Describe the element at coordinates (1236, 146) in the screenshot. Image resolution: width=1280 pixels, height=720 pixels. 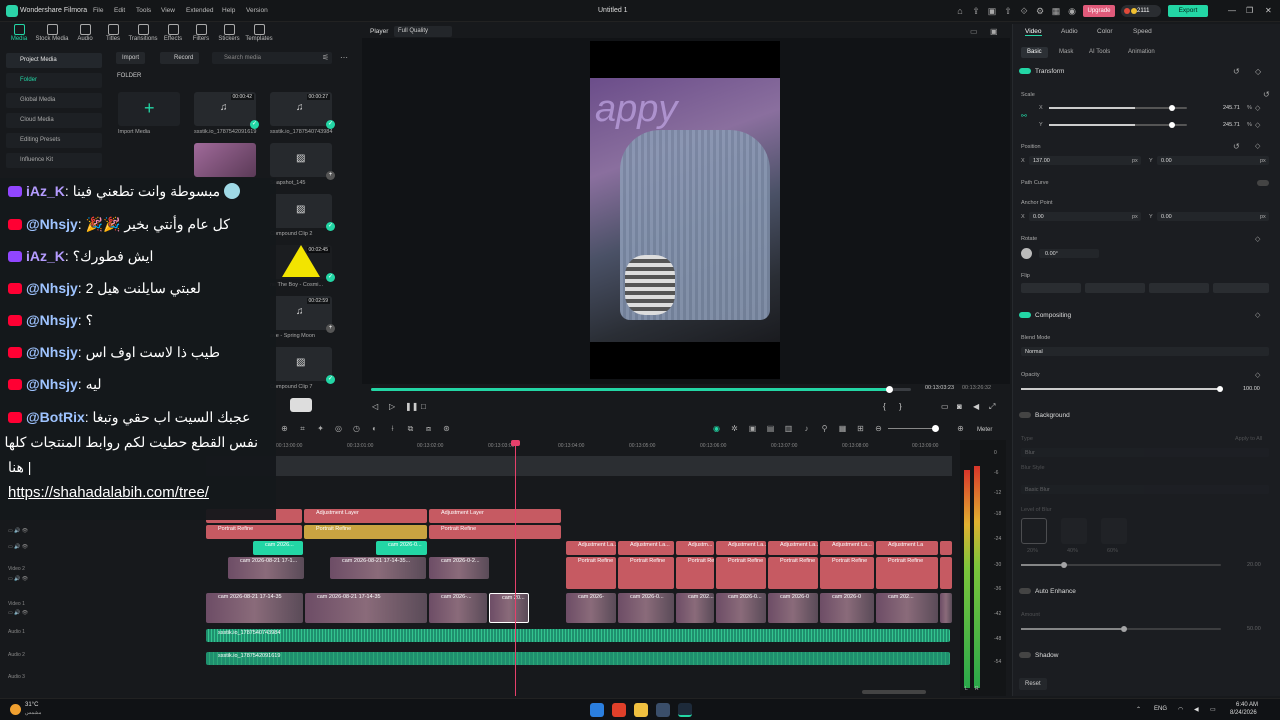
I see `position-reset-icon: ↺` at that location.